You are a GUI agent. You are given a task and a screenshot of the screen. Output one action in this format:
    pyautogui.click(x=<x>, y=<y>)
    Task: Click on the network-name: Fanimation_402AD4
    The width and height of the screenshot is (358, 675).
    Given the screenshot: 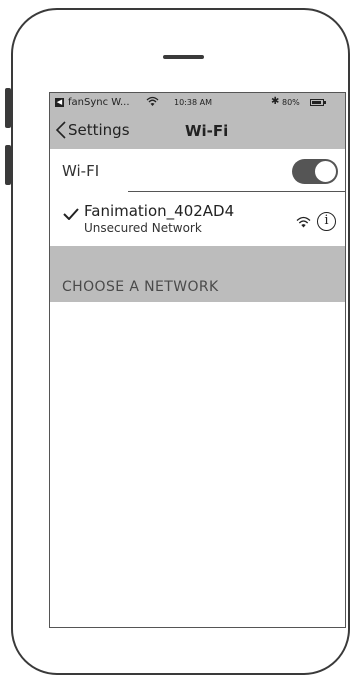 What is the action you would take?
    pyautogui.click(x=159, y=211)
    